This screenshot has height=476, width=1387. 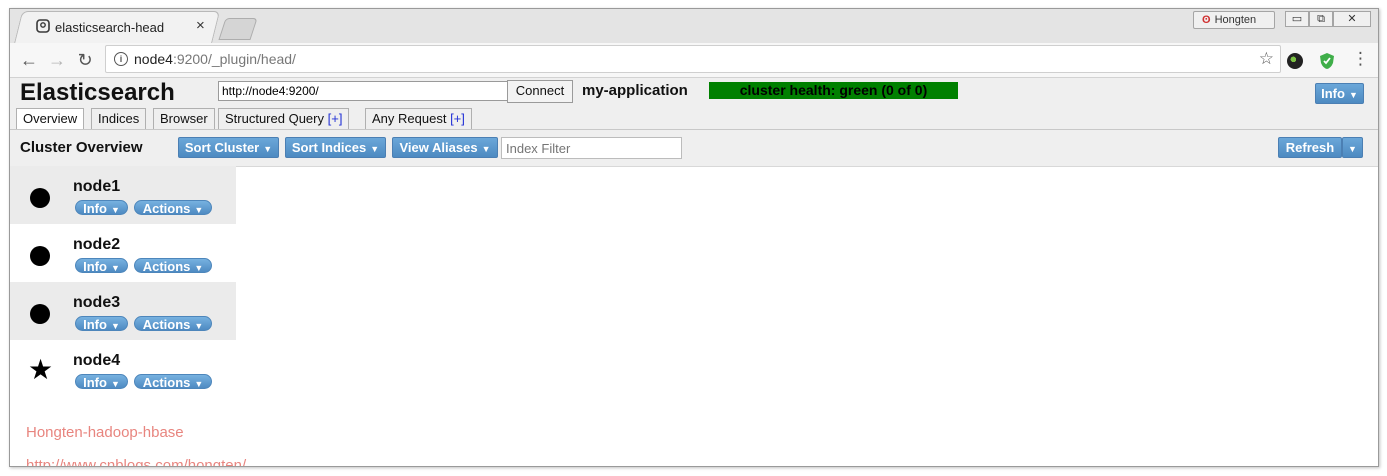 I want to click on back-icon: ←, so click(x=29, y=60).